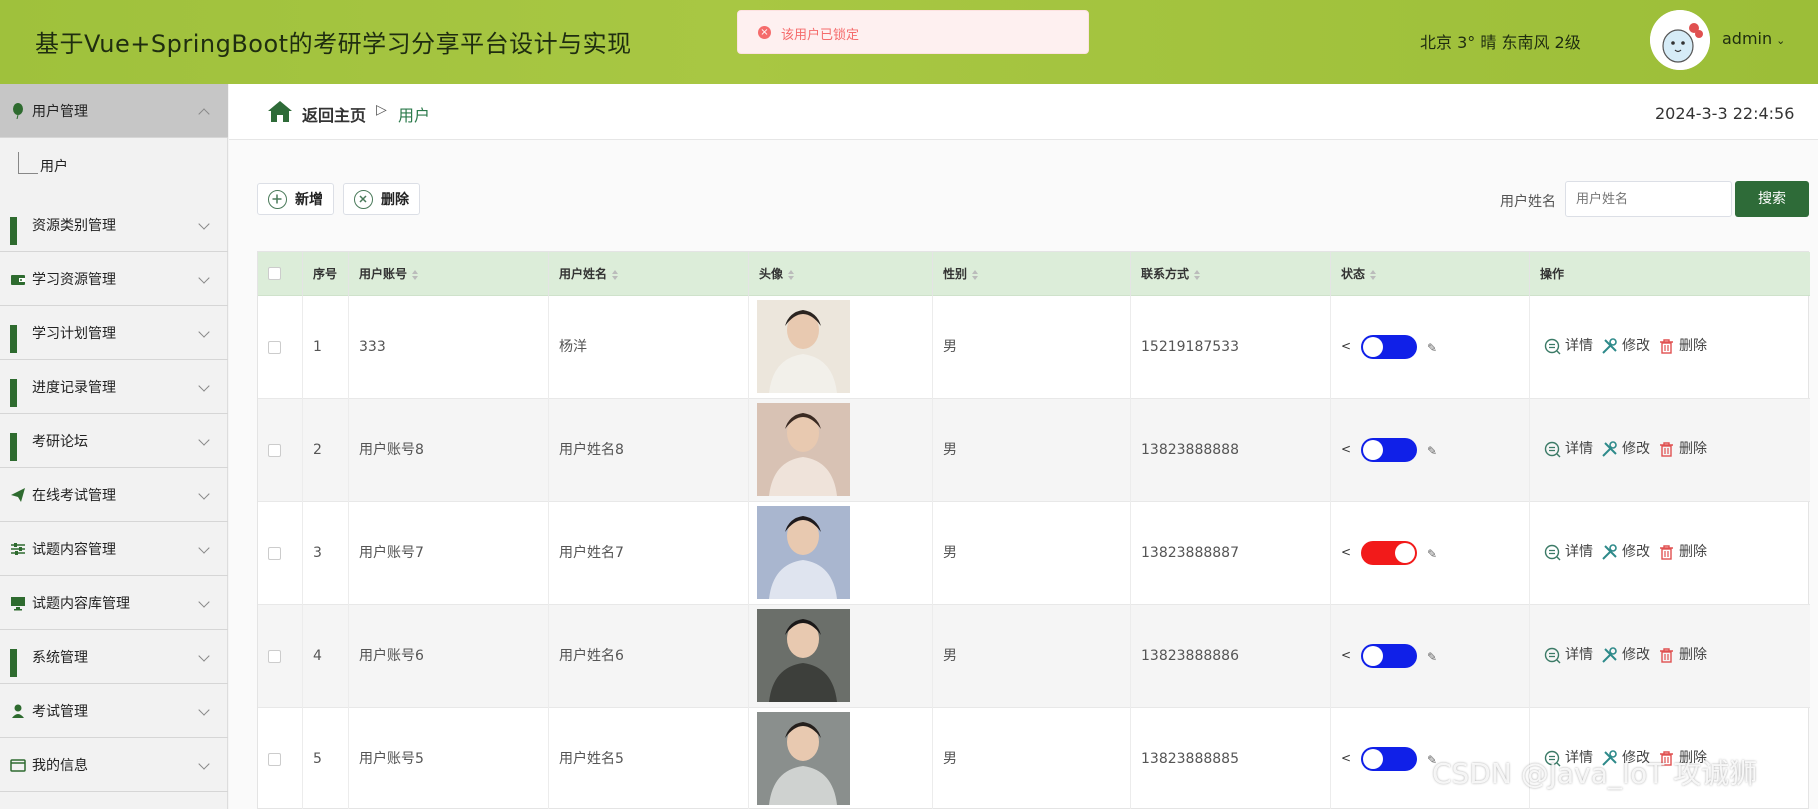 Image resolution: width=1818 pixels, height=809 pixels. What do you see at coordinates (28, 163) in the screenshot?
I see `tree-branch` at bounding box center [28, 163].